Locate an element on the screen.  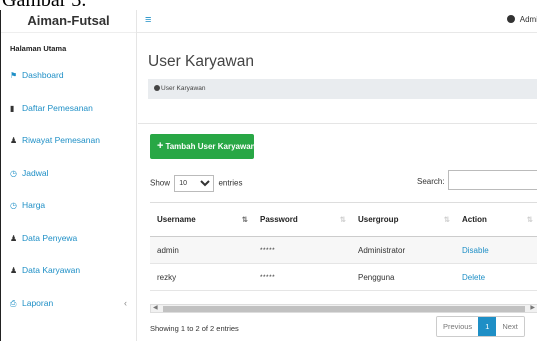
page-1-button: 1 is located at coordinates (487, 326).